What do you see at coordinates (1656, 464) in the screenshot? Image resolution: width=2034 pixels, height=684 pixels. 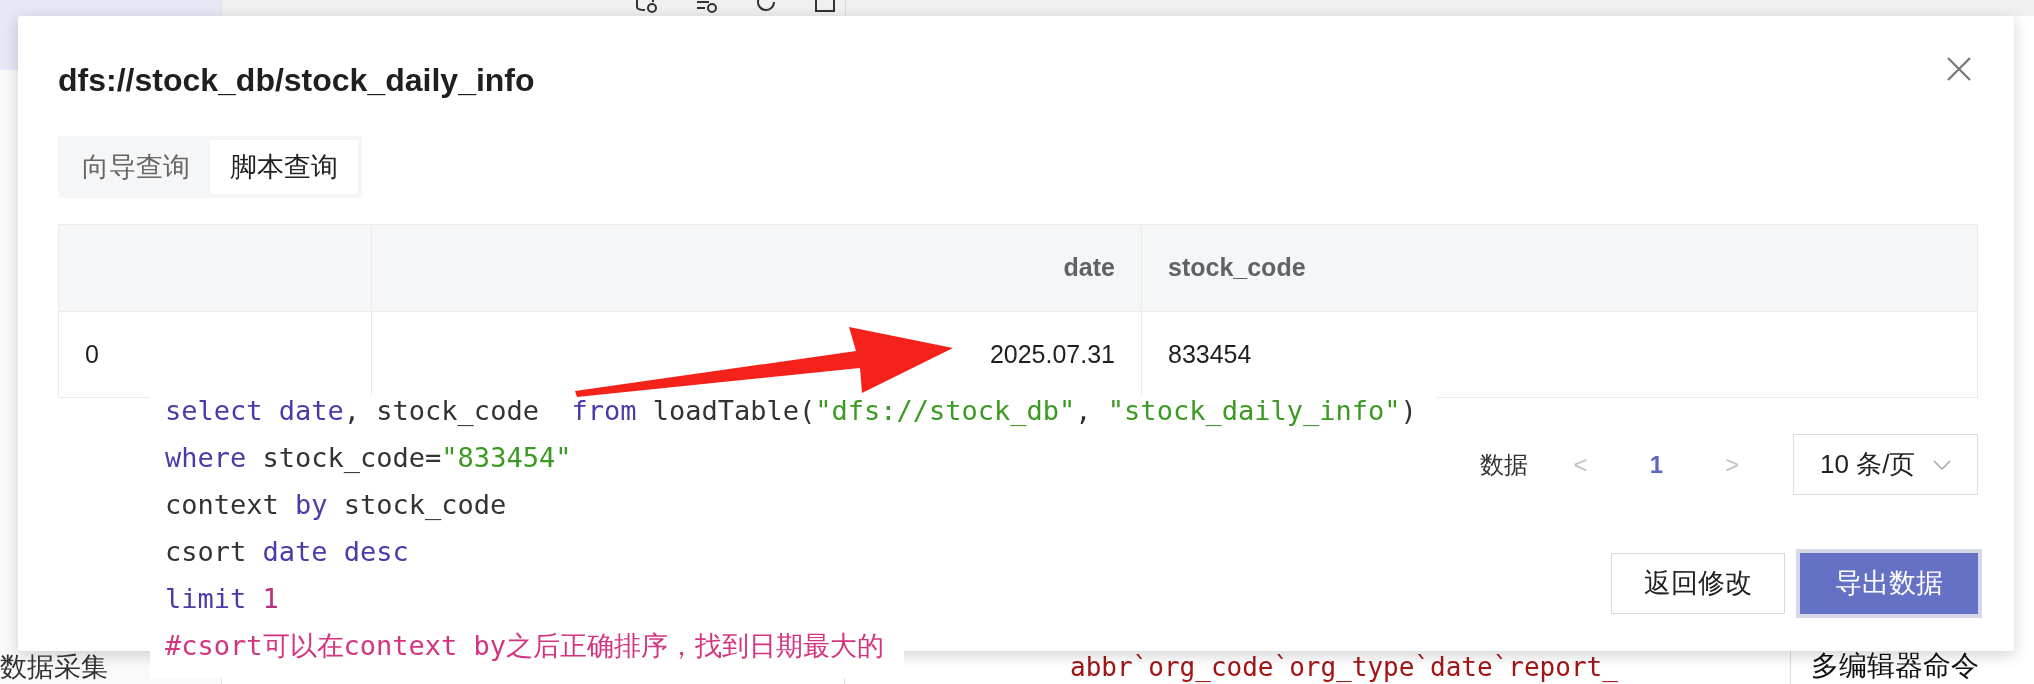 I see `page-number: 1` at bounding box center [1656, 464].